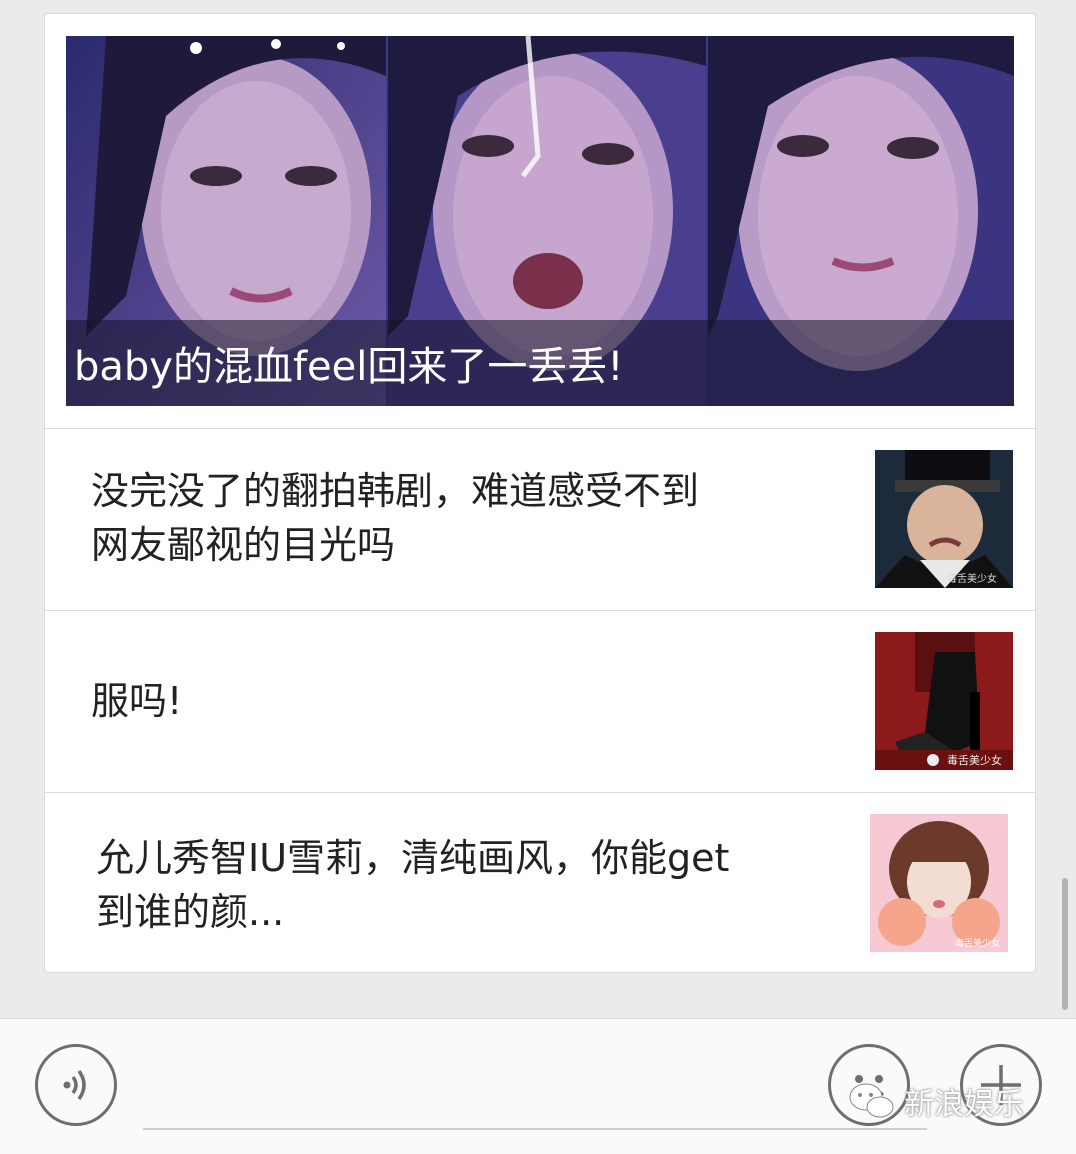  I want to click on article-item: 没完没了的翻拍韩剧，难道感受不到 网友鄙视的目光吗 毒舌美少女, so click(540, 519).